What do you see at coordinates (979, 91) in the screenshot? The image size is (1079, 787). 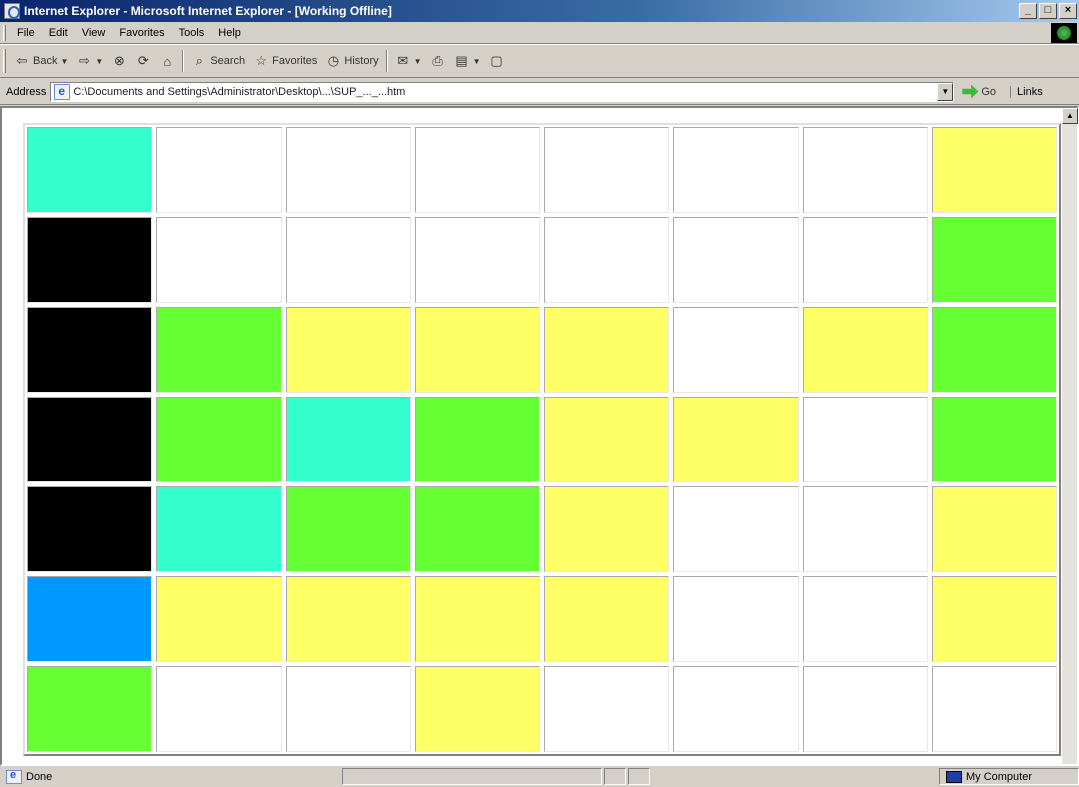 I see `go-button: Go` at bounding box center [979, 91].